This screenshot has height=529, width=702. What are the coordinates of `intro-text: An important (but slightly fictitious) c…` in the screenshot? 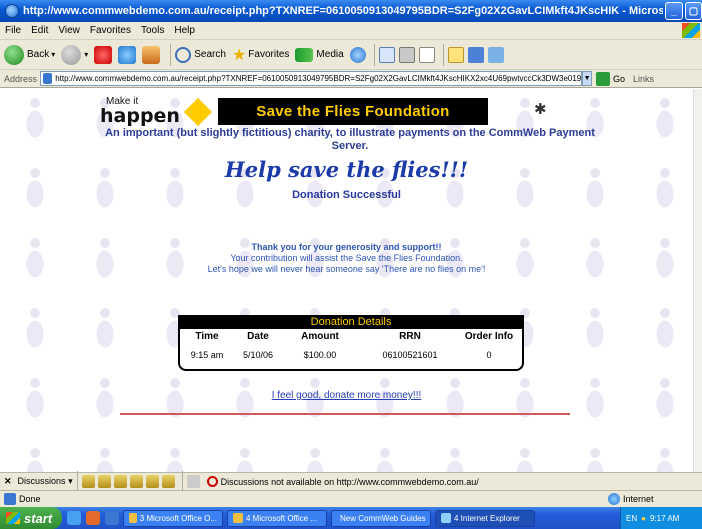 It's located at (350, 139).